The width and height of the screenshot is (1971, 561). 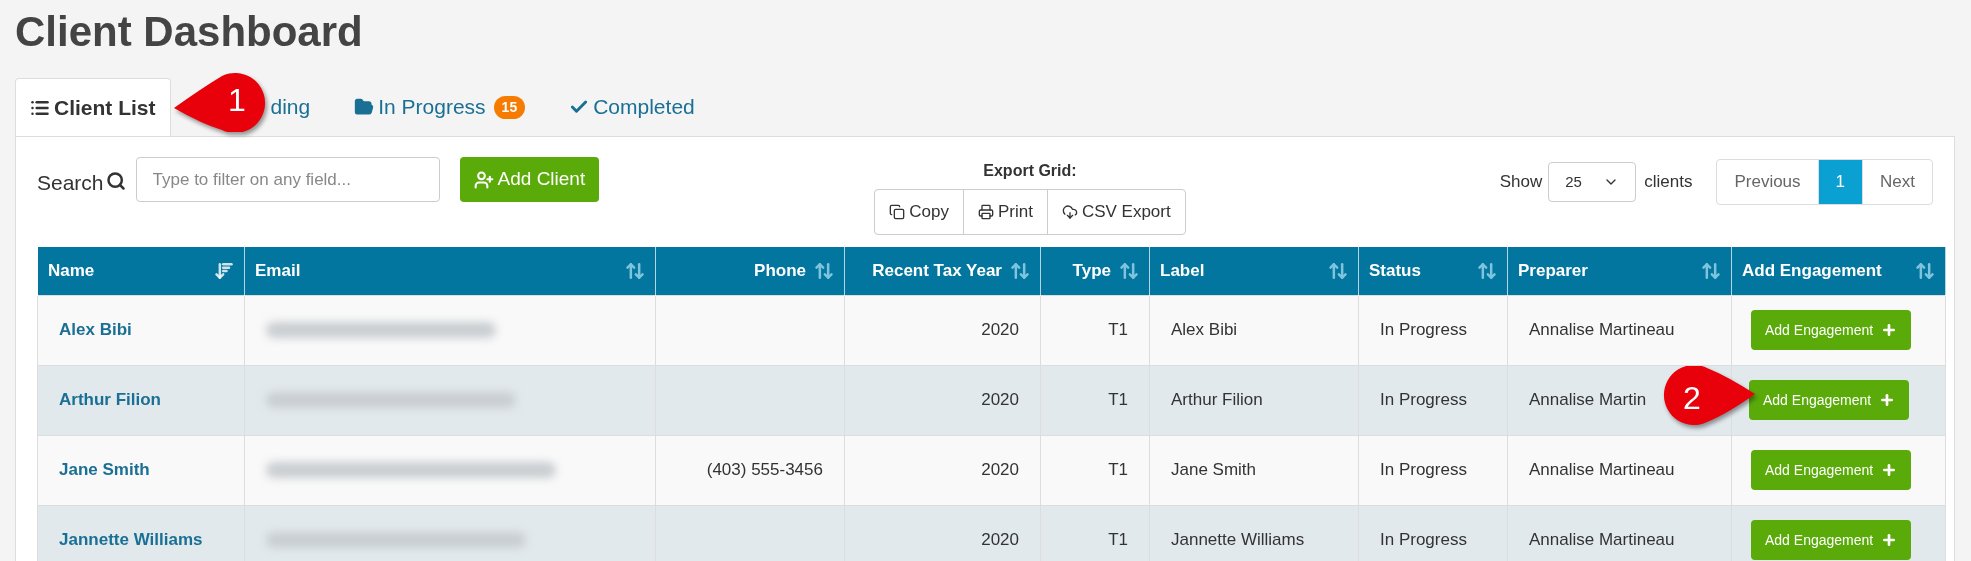 I want to click on column-header: Status, so click(x=1433, y=271).